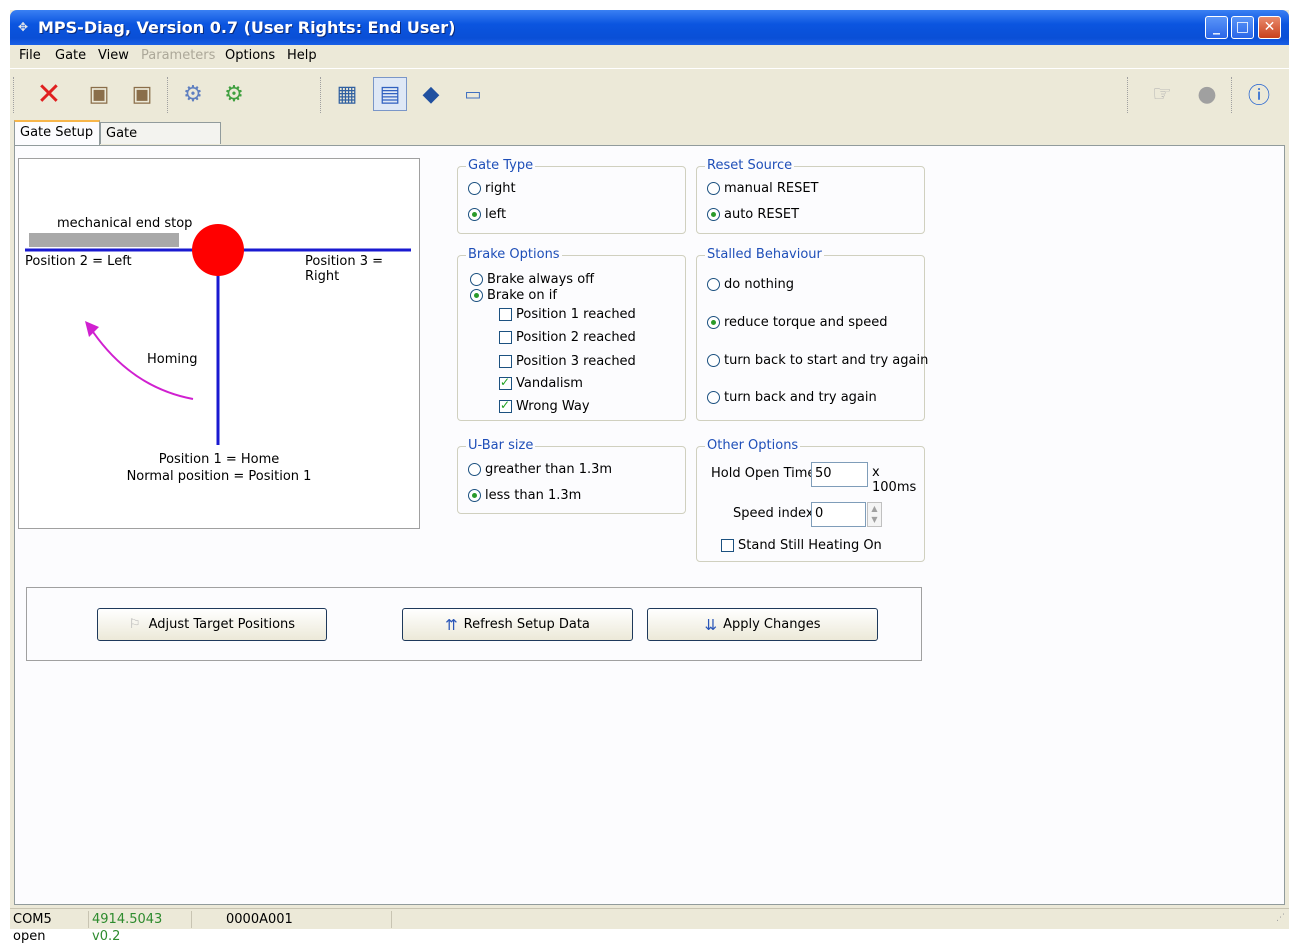 The image size is (1289, 945). I want to click on tab-strip: Gate Setup Gate Parameters 1, so click(649, 141).